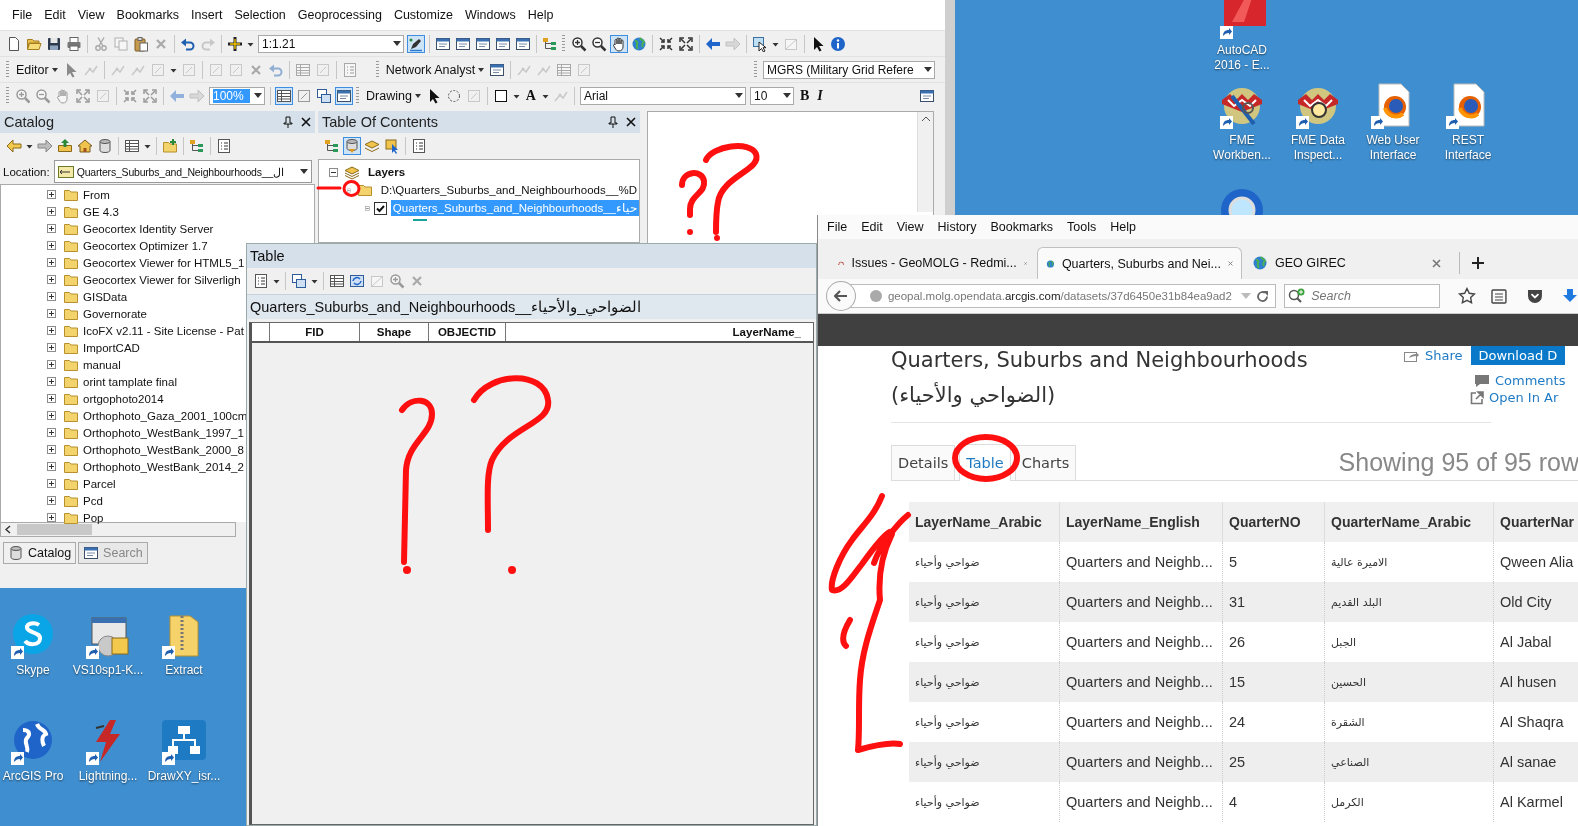 This screenshot has width=1578, height=826. I want to click on folder-name: From, so click(96, 194).